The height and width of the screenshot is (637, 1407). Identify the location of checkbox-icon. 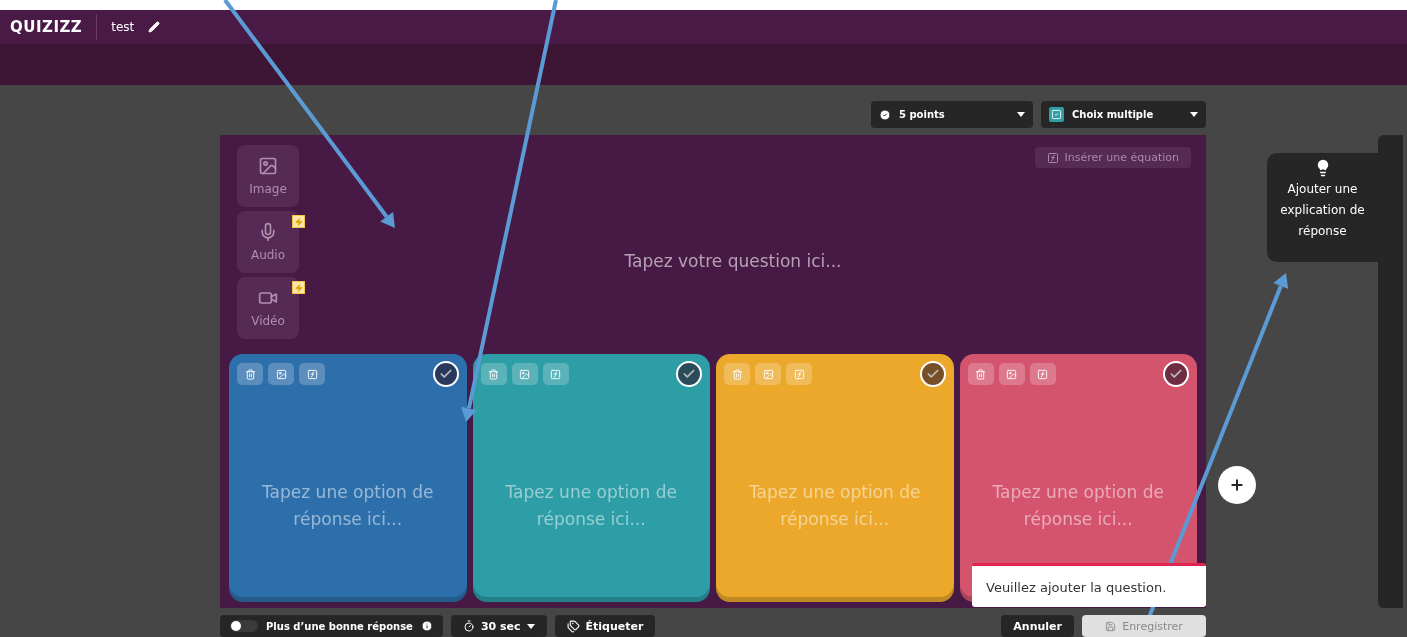
(1056, 114).